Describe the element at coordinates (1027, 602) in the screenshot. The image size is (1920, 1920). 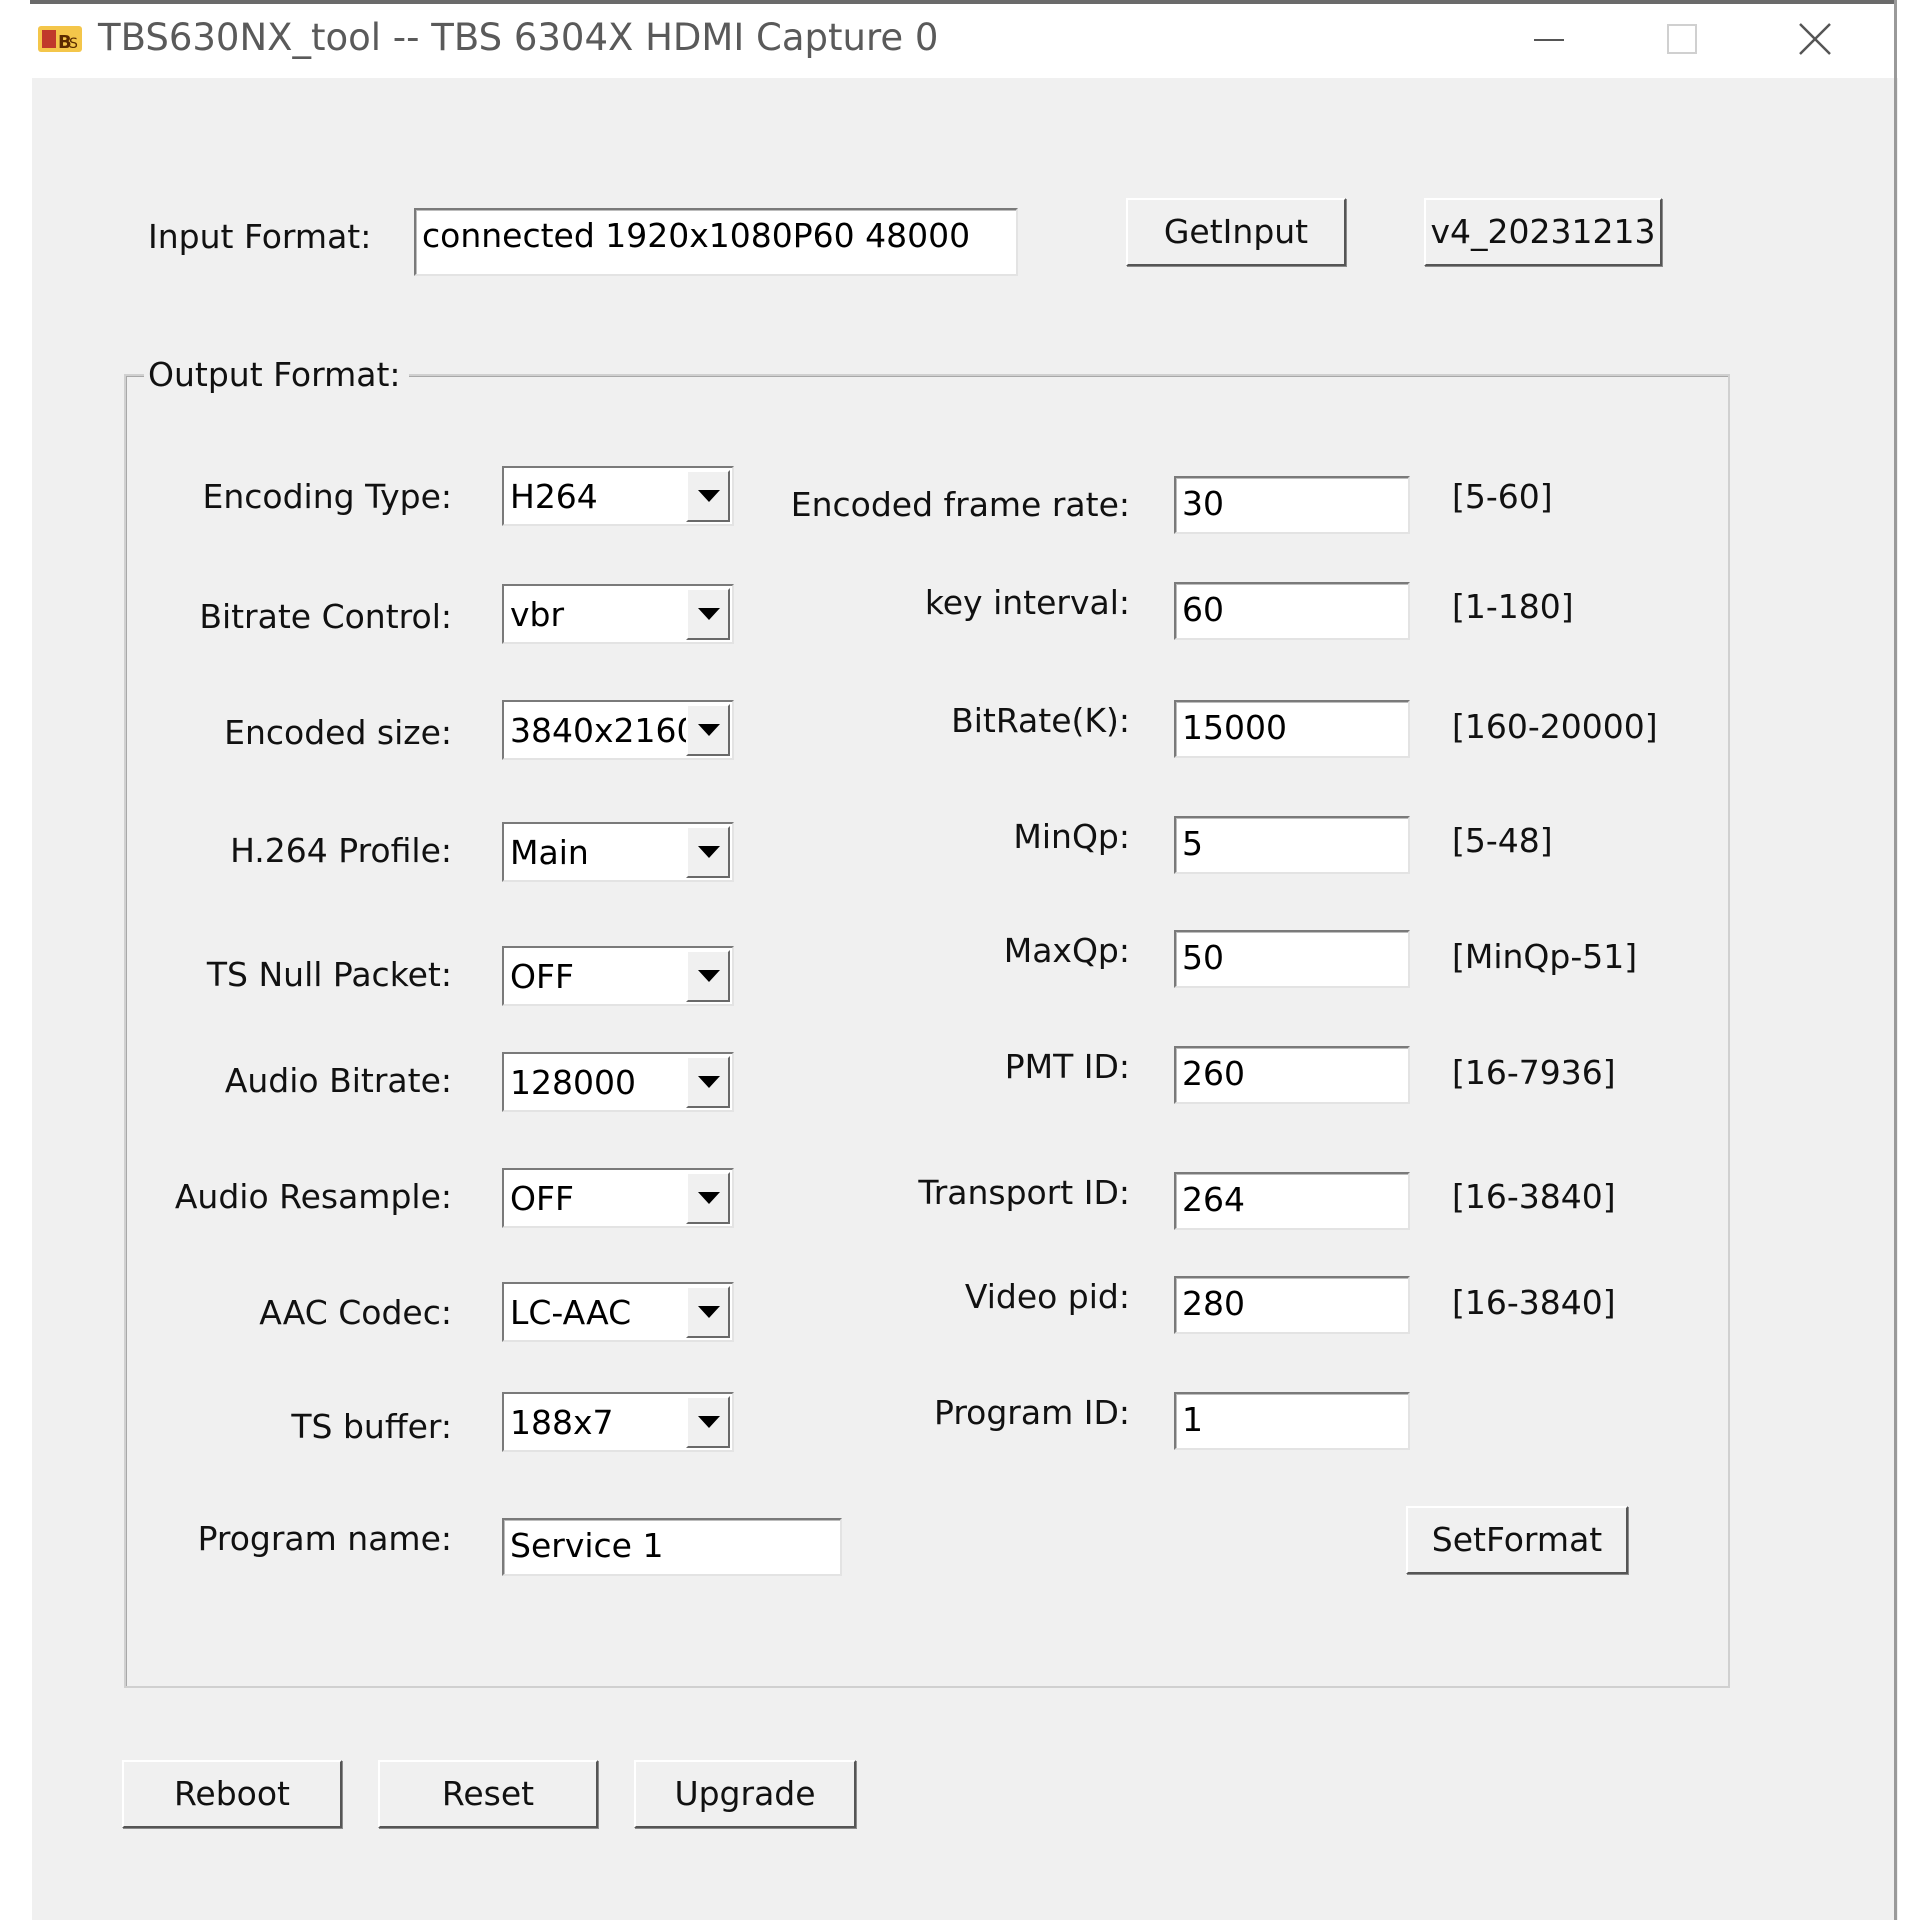
I see `key-interval-label: key interval:` at that location.